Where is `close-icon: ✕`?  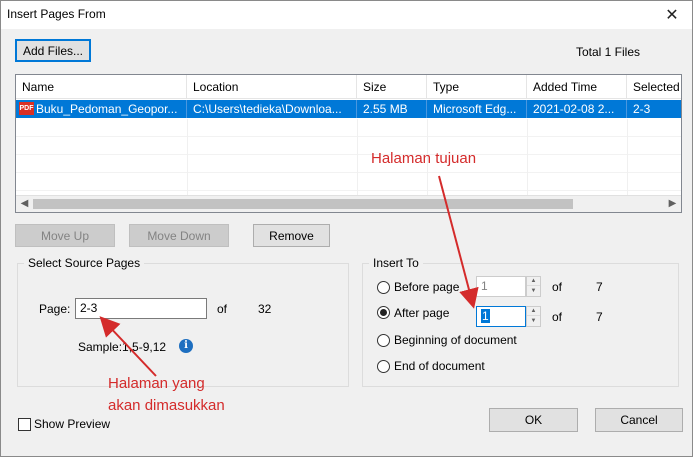 close-icon: ✕ is located at coordinates (672, 15).